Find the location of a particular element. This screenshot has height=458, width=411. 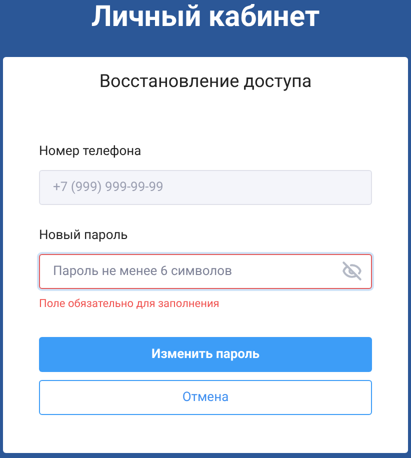

card-title: Восстановление доступа is located at coordinates (205, 82).